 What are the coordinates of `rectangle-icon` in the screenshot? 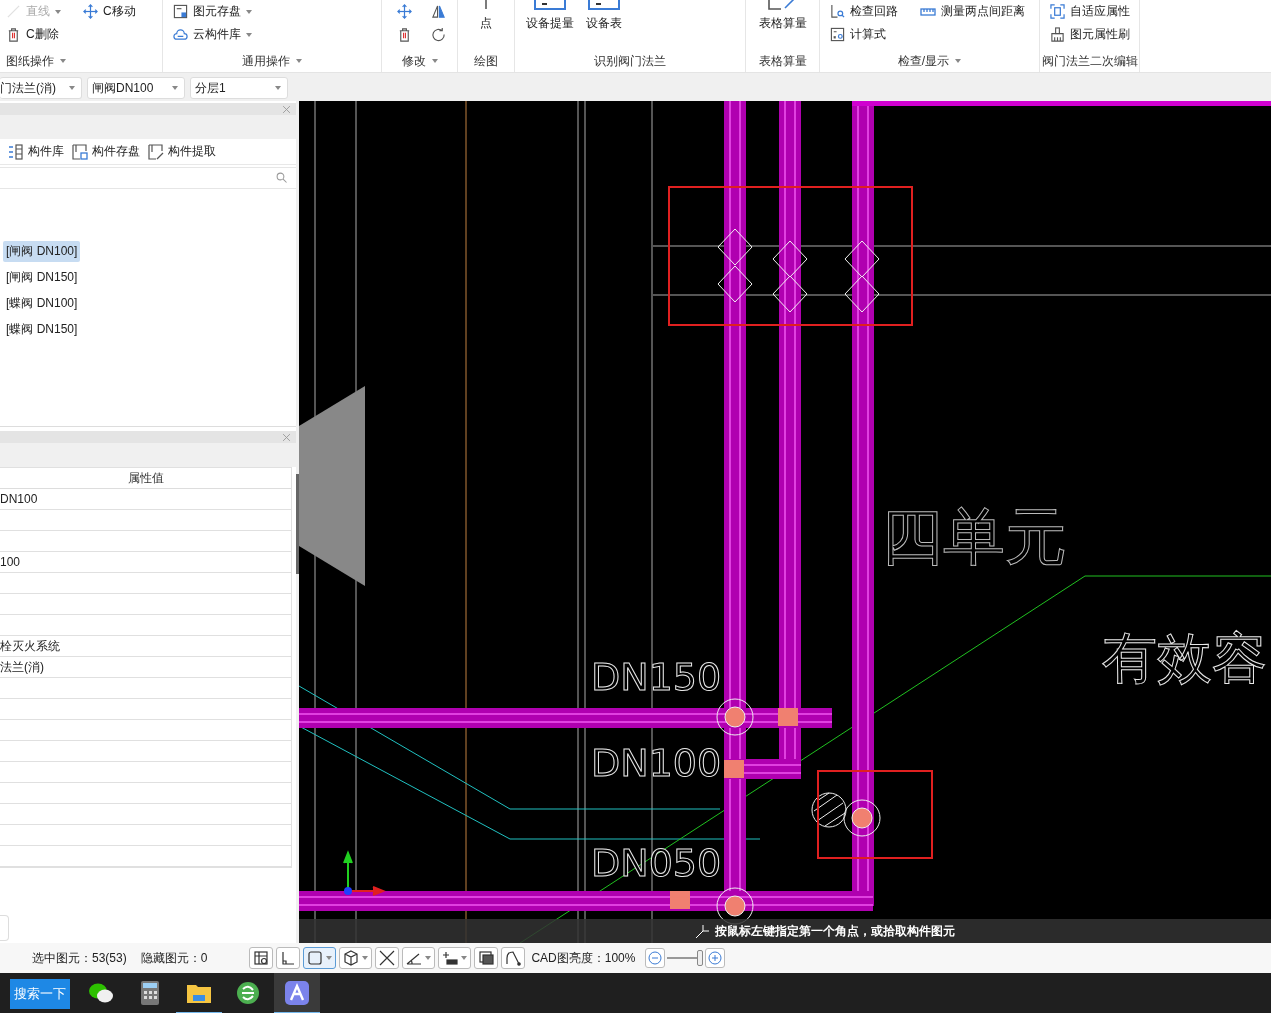 It's located at (315, 958).